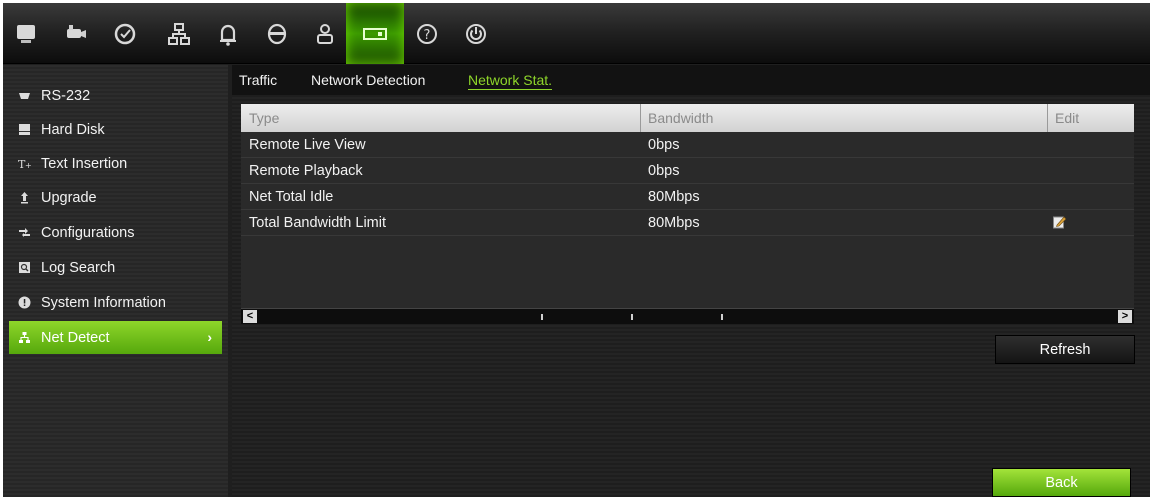 The width and height of the screenshot is (1155, 500). I want to click on sidebar-item-label: Log Search, so click(78, 267).